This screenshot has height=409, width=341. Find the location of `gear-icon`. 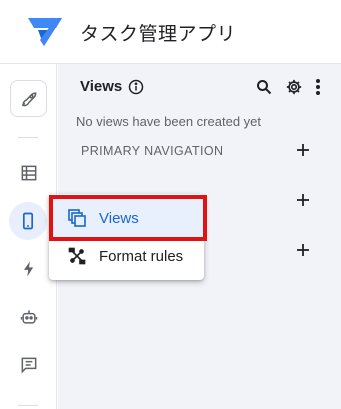

gear-icon is located at coordinates (294, 87).